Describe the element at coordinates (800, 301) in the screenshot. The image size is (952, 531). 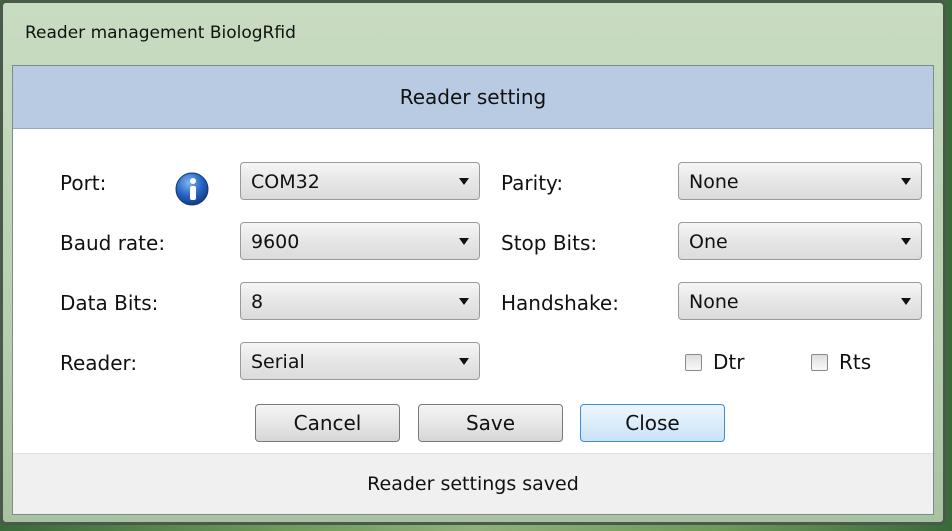
I see `handshake-select: None` at that location.